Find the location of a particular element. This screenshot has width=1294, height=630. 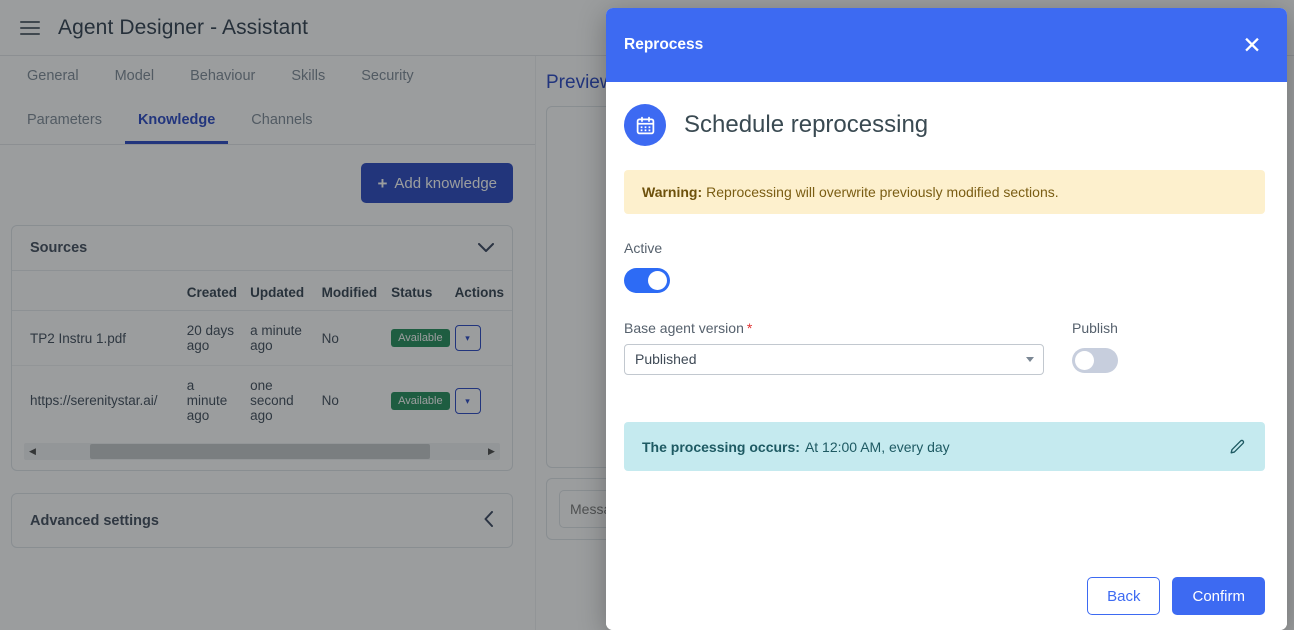

base-version-label-text: Base agent version is located at coordinates (684, 328).